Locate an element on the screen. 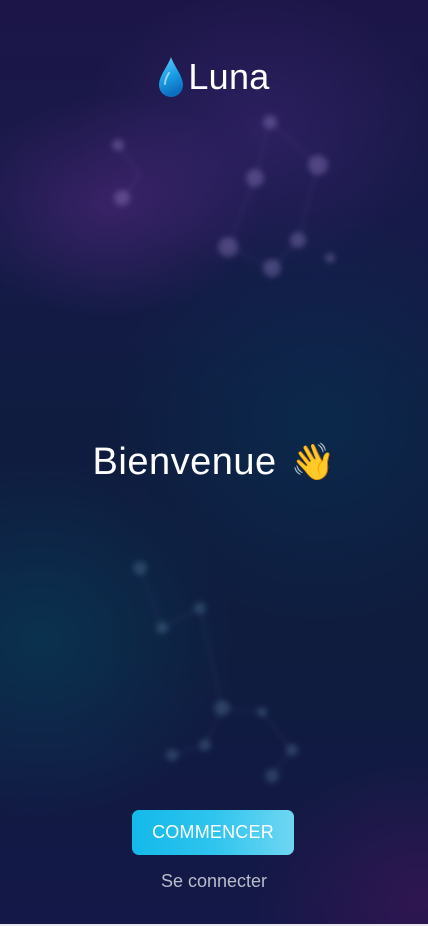  app-name: Luna is located at coordinates (229, 76).